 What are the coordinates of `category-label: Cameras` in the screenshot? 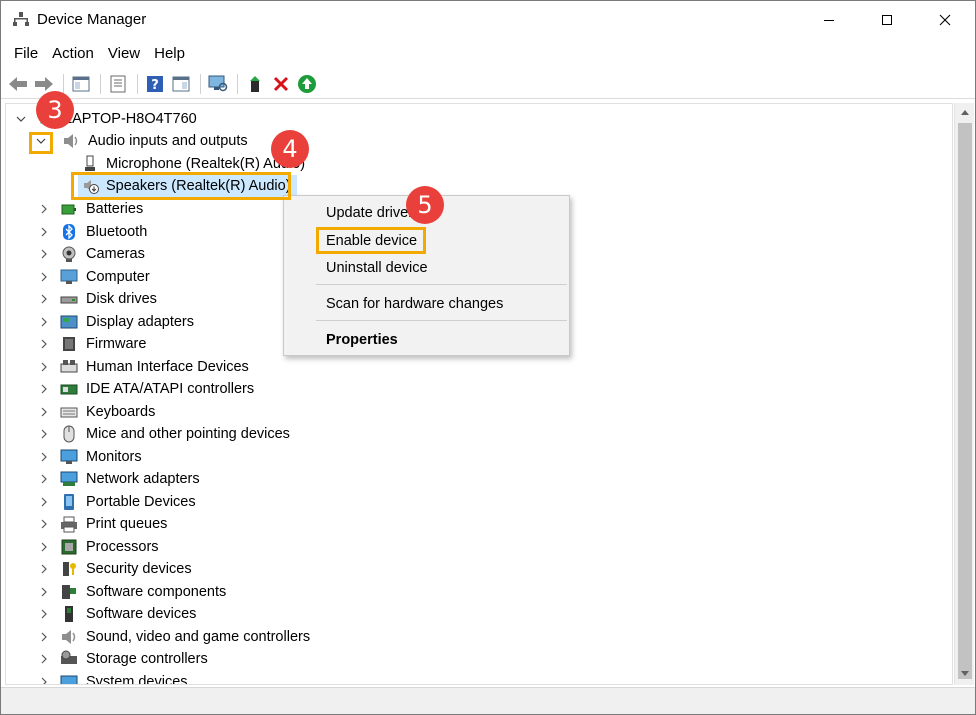 It's located at (115, 254).